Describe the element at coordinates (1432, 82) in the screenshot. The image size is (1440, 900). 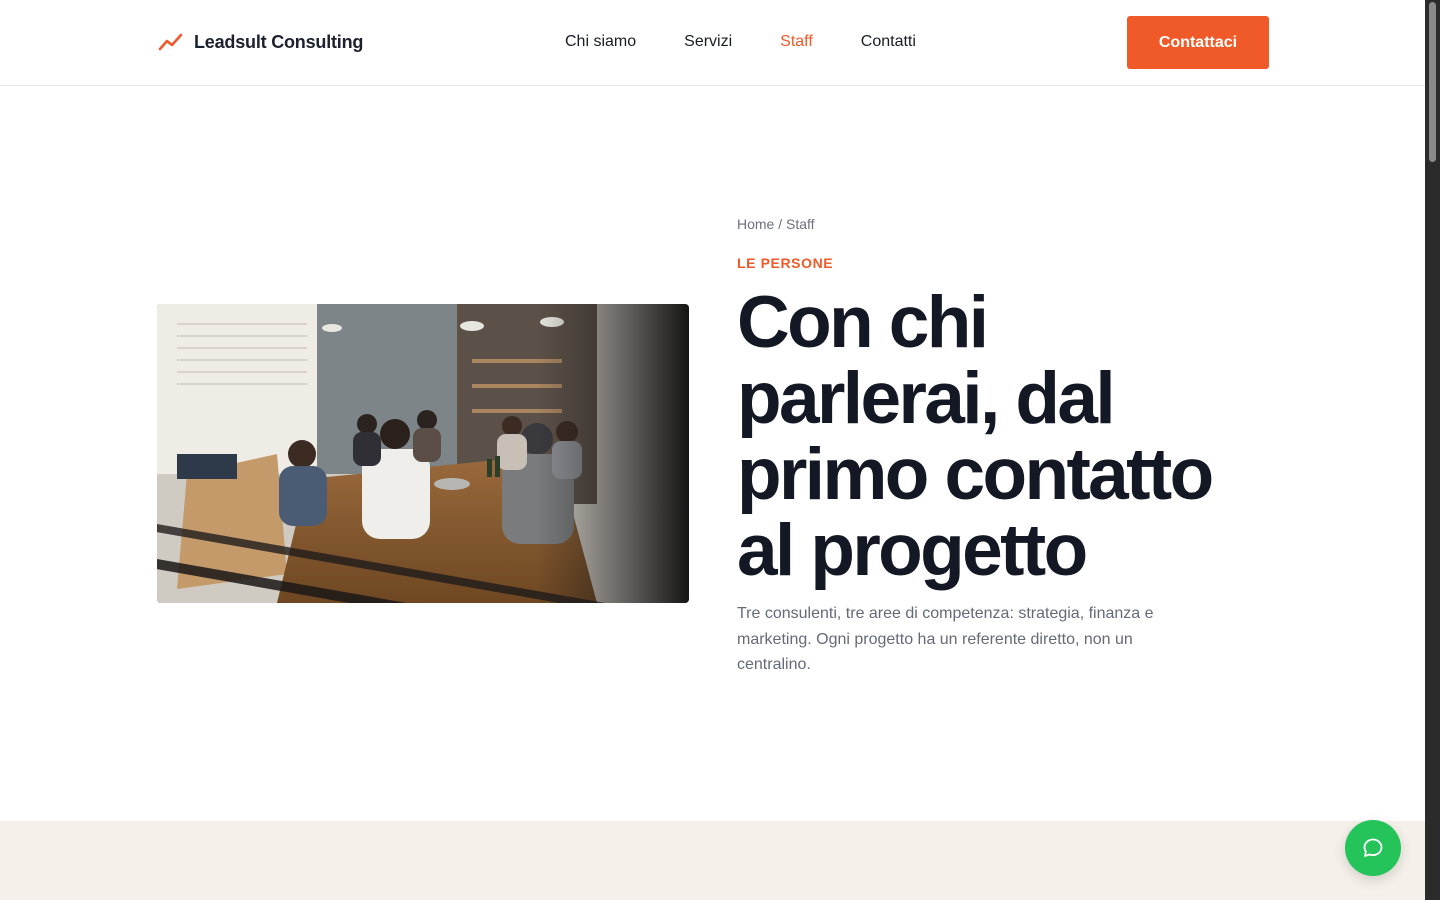
I see `scrollbar-thumb` at that location.